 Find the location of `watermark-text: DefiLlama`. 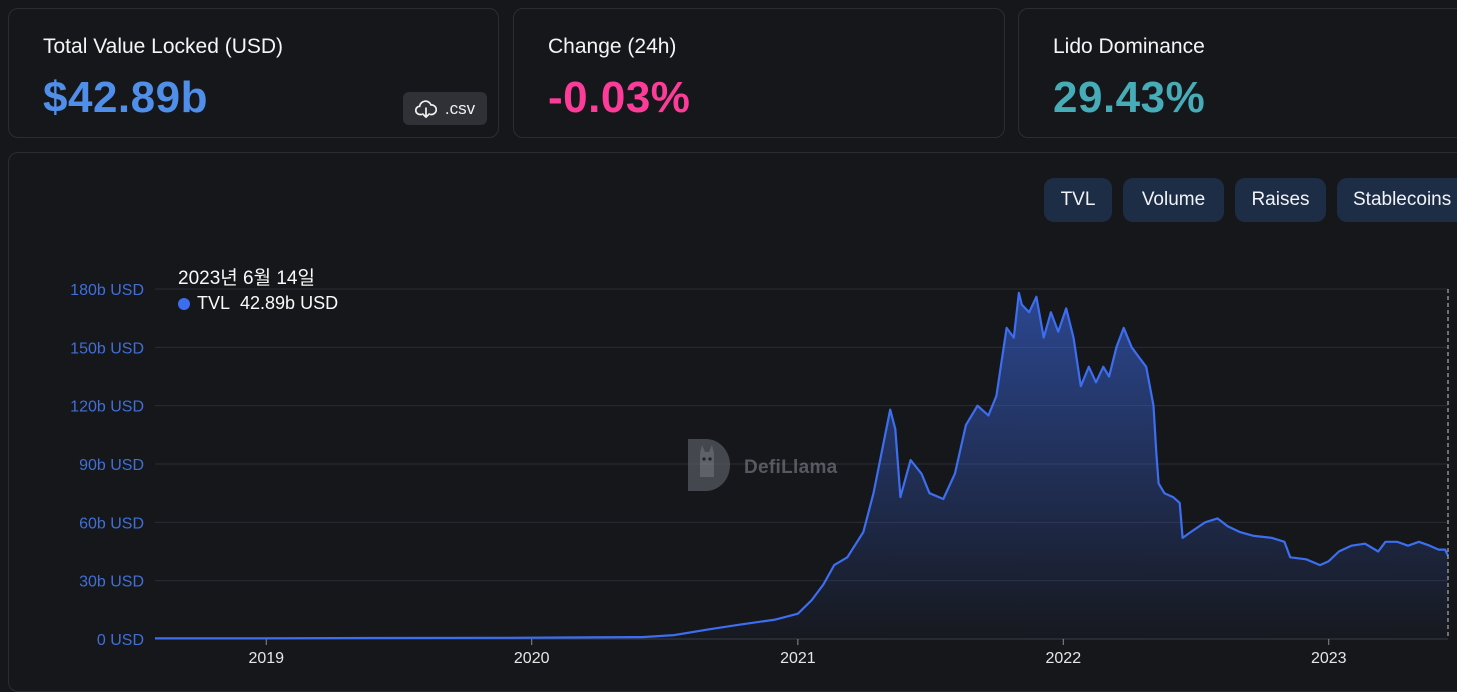

watermark-text: DefiLlama is located at coordinates (791, 467).